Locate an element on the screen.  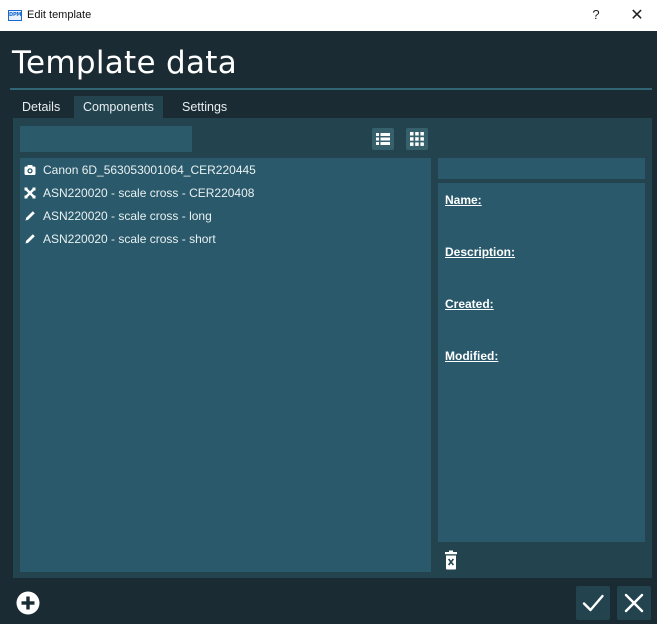
checkmark-icon is located at coordinates (593, 603).